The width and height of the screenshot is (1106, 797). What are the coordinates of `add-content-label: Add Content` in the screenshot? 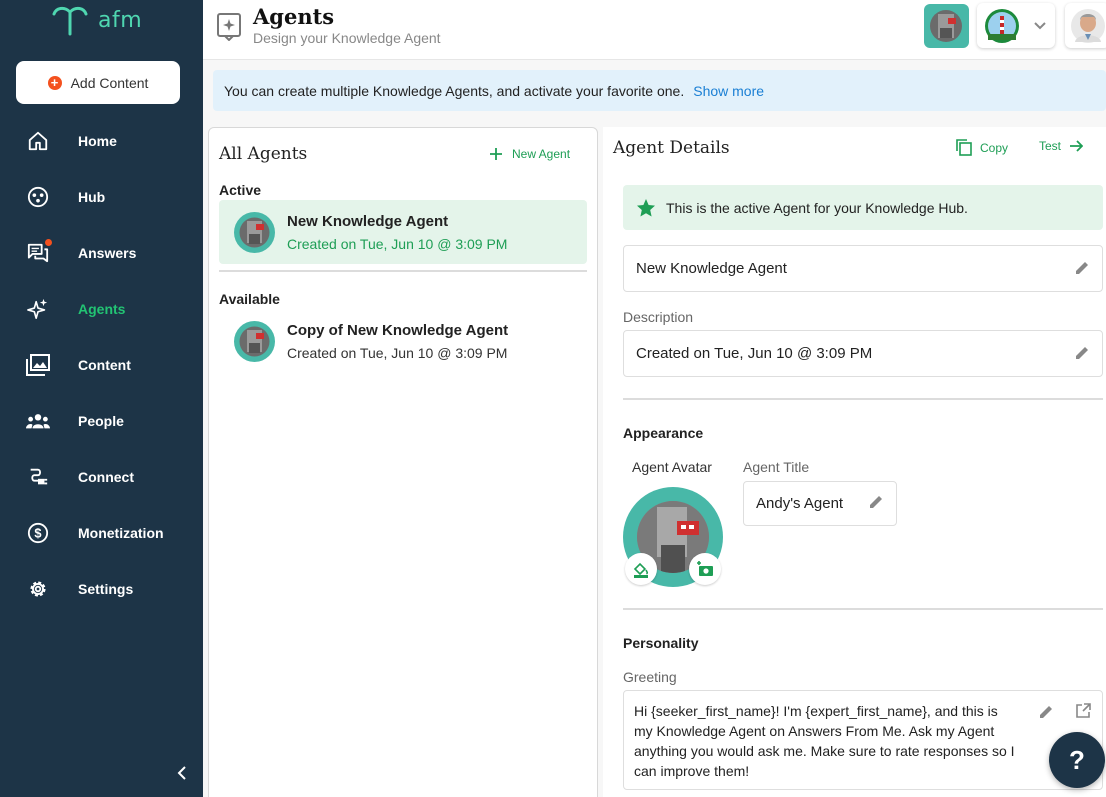 It's located at (109, 82).